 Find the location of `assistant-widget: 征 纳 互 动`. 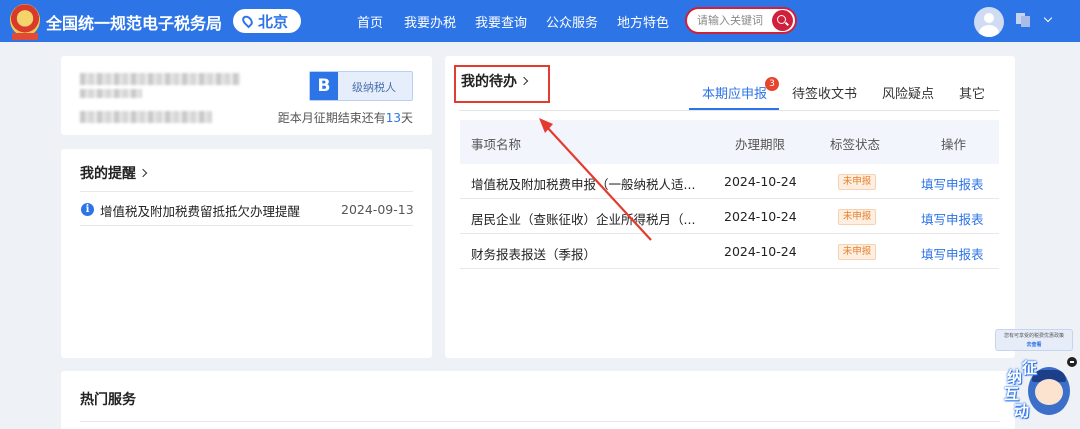

assistant-widget: 征 纳 互 动 is located at coordinates (1036, 390).